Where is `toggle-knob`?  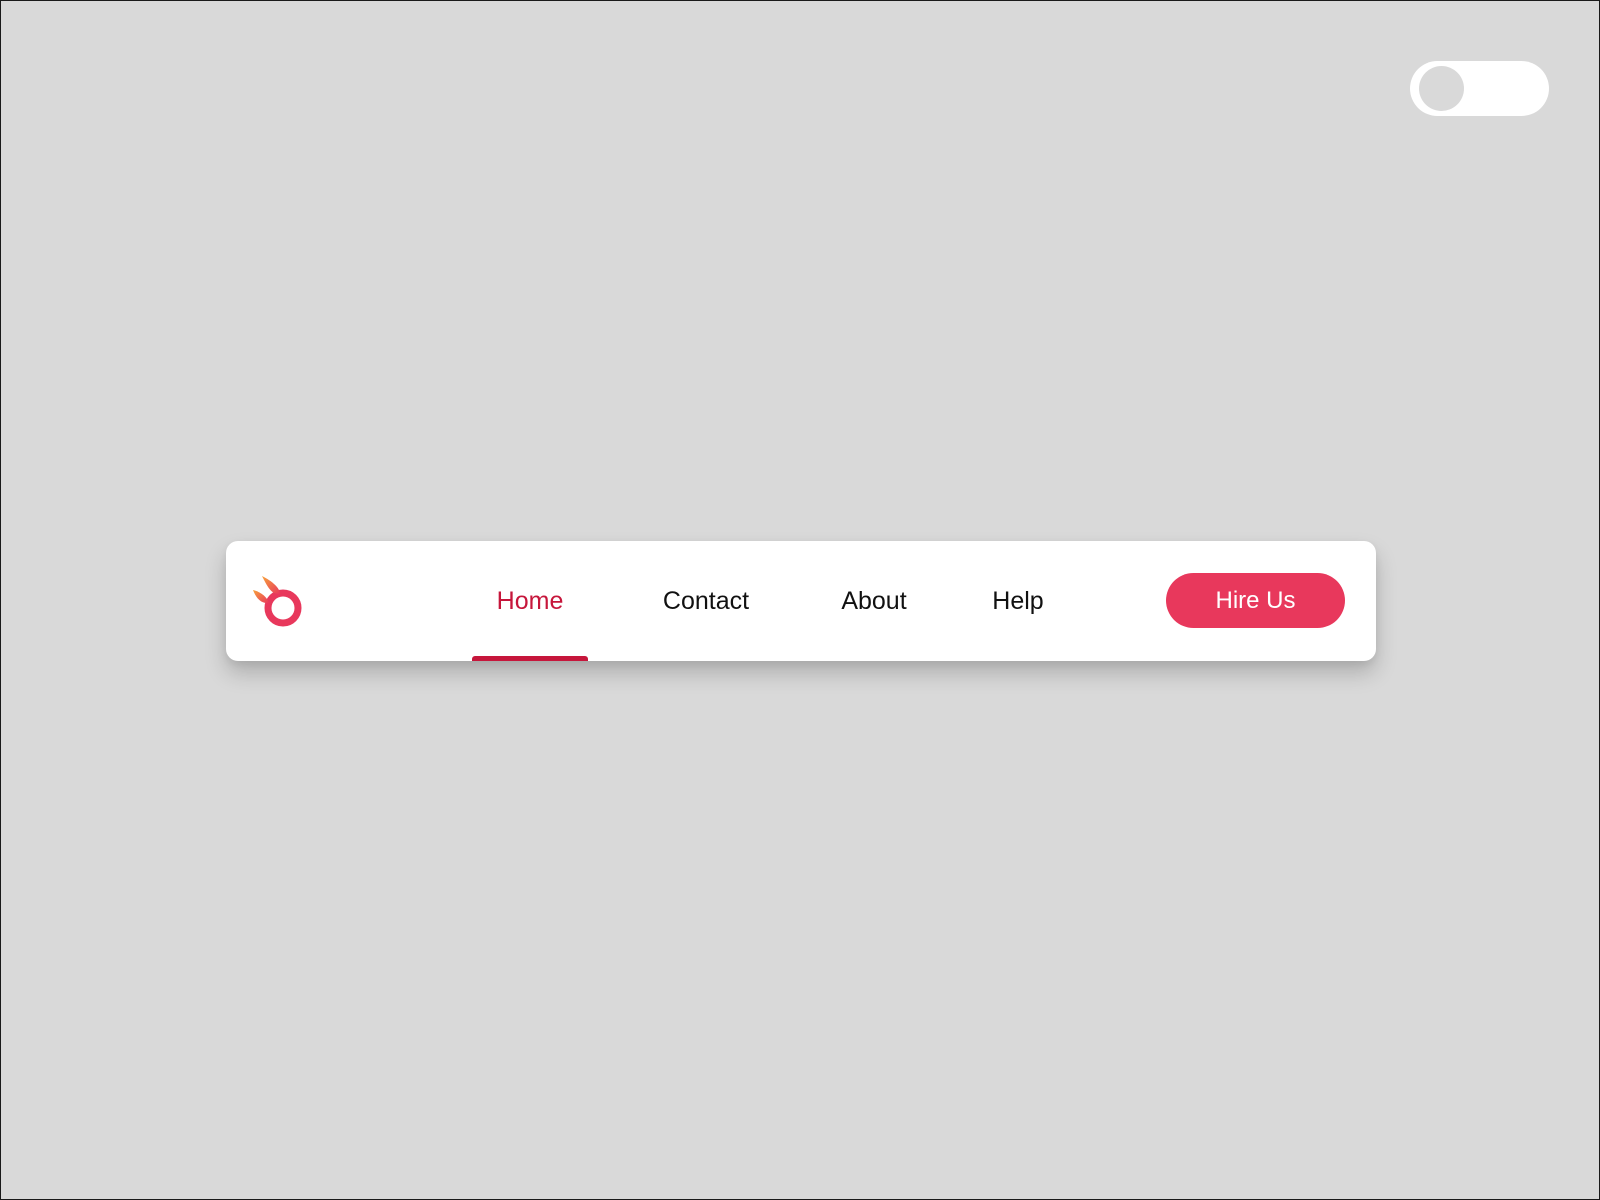
toggle-knob is located at coordinates (1441, 88).